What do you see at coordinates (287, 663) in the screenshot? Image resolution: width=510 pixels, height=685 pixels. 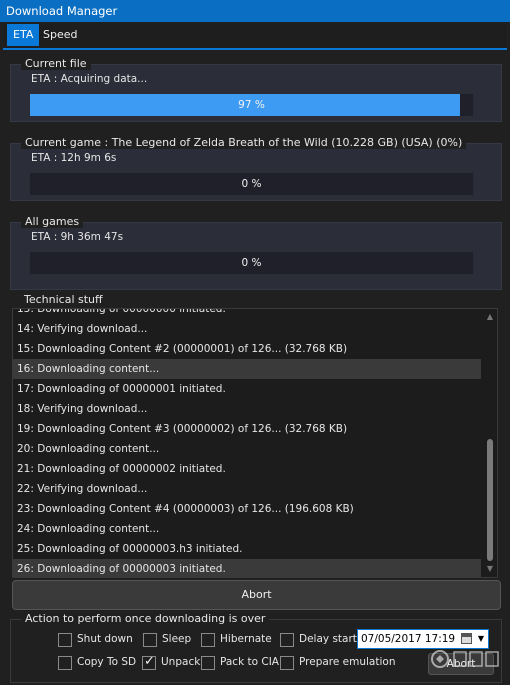 I see `prepare-emulation-checkbox` at bounding box center [287, 663].